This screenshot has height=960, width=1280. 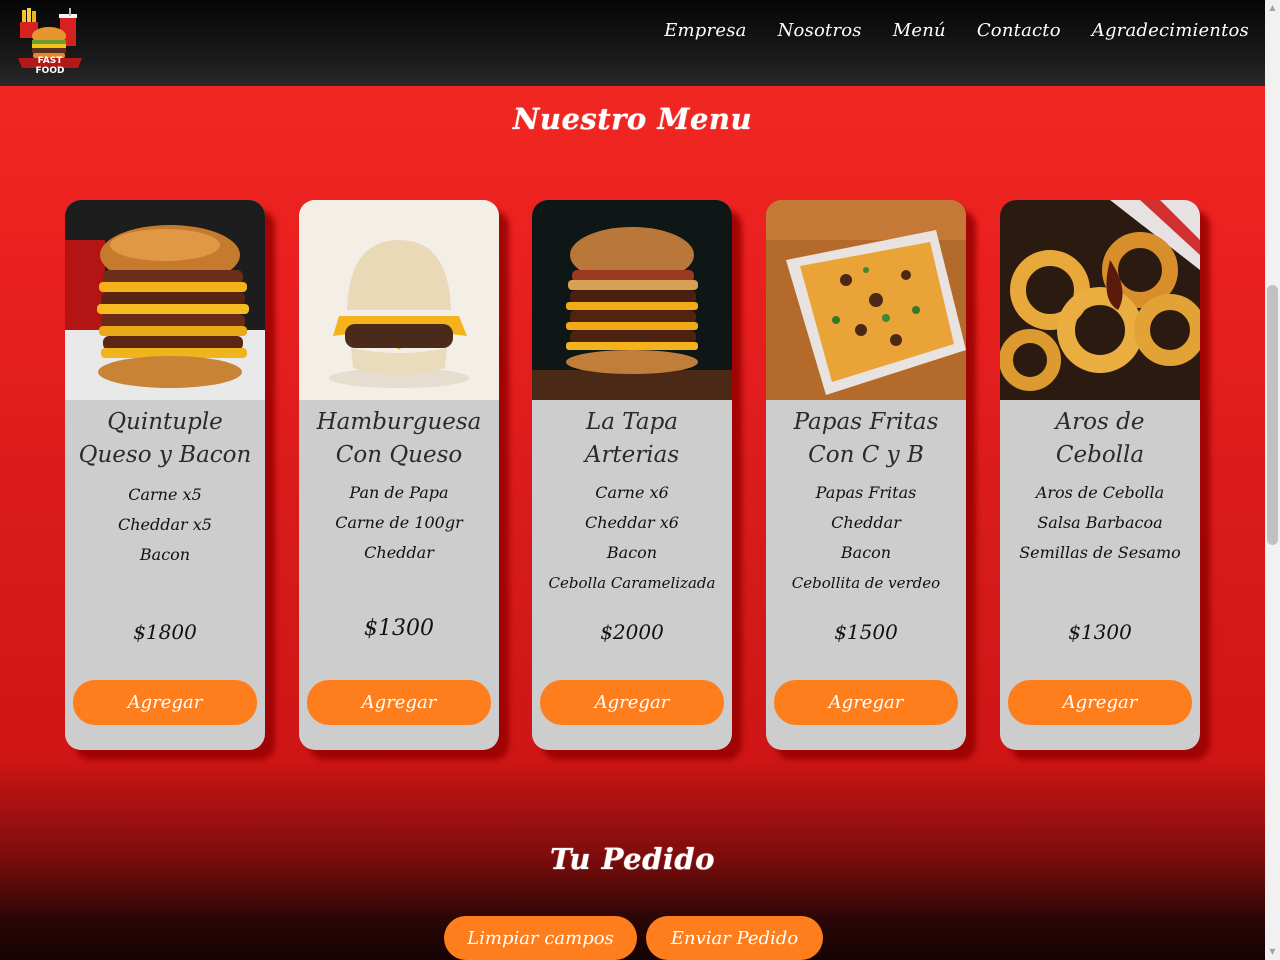 What do you see at coordinates (632, 119) in the screenshot?
I see `menu-title: Nuestro Menu` at bounding box center [632, 119].